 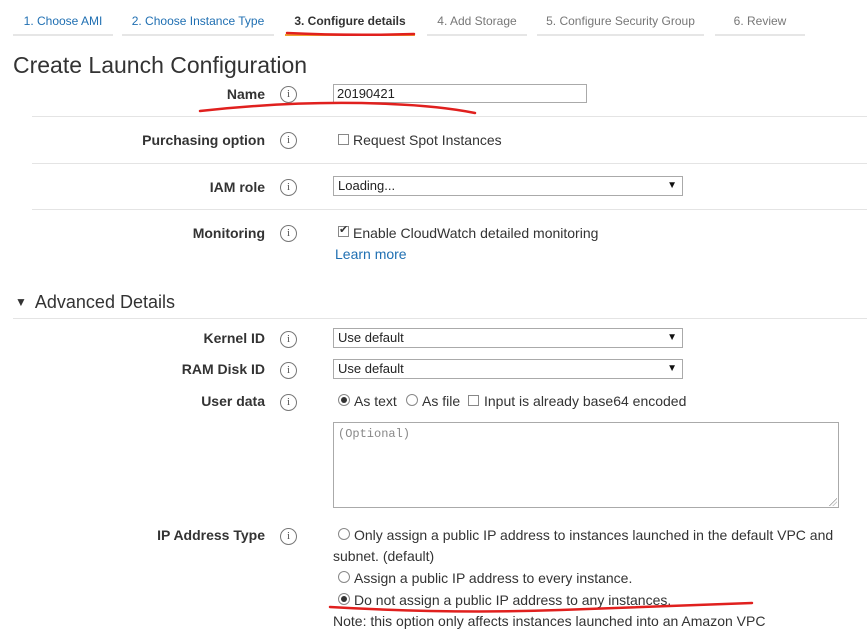 What do you see at coordinates (477, 22) in the screenshot?
I see `tab-add-storage: 4. Add Storage` at bounding box center [477, 22].